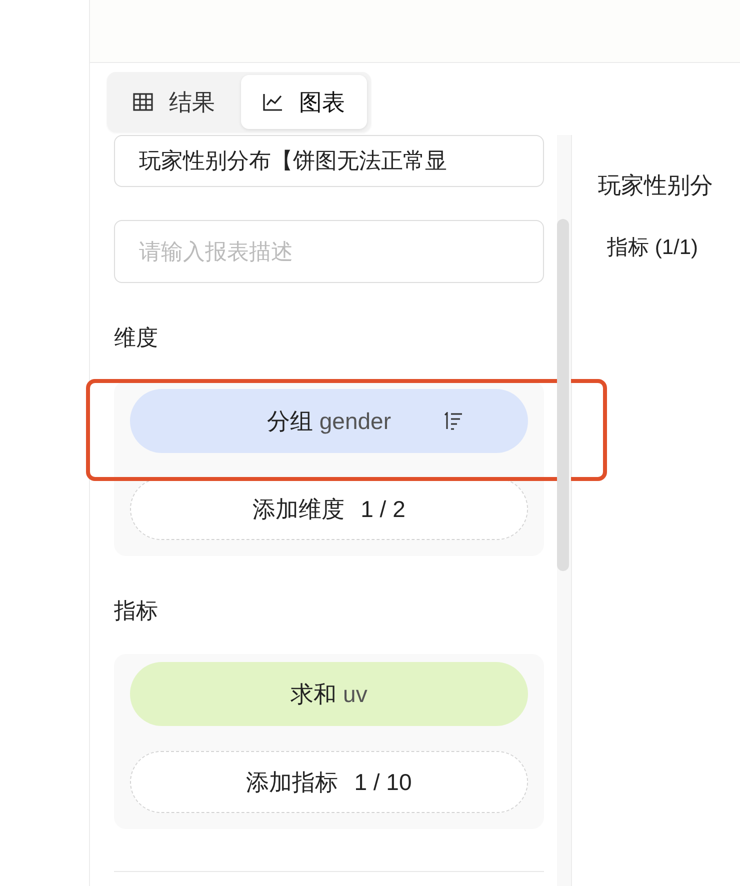  Describe the element at coordinates (656, 185) in the screenshot. I see `chart-title: 玩家性别分` at that location.